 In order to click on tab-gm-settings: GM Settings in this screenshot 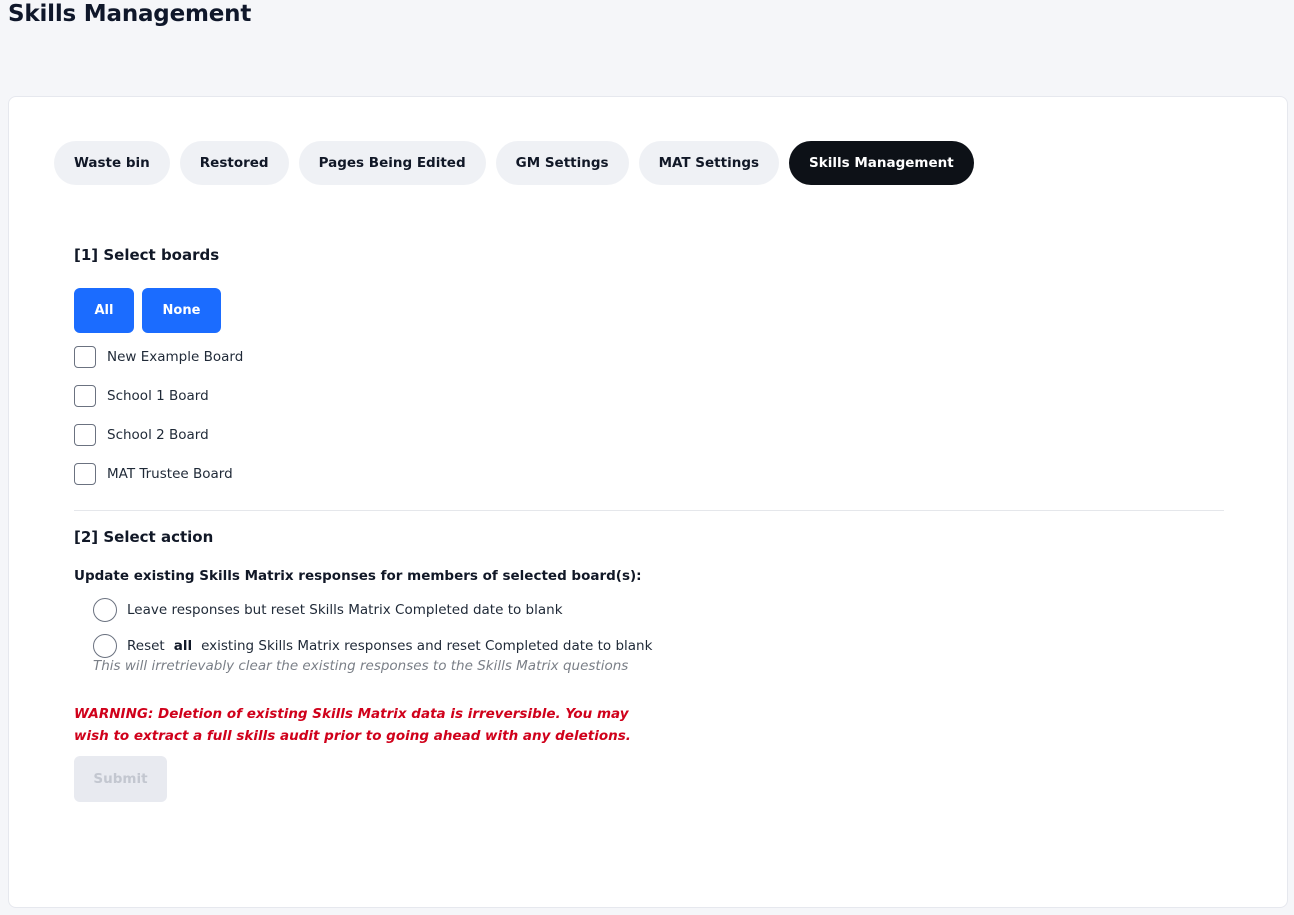, I will do `click(562, 163)`.